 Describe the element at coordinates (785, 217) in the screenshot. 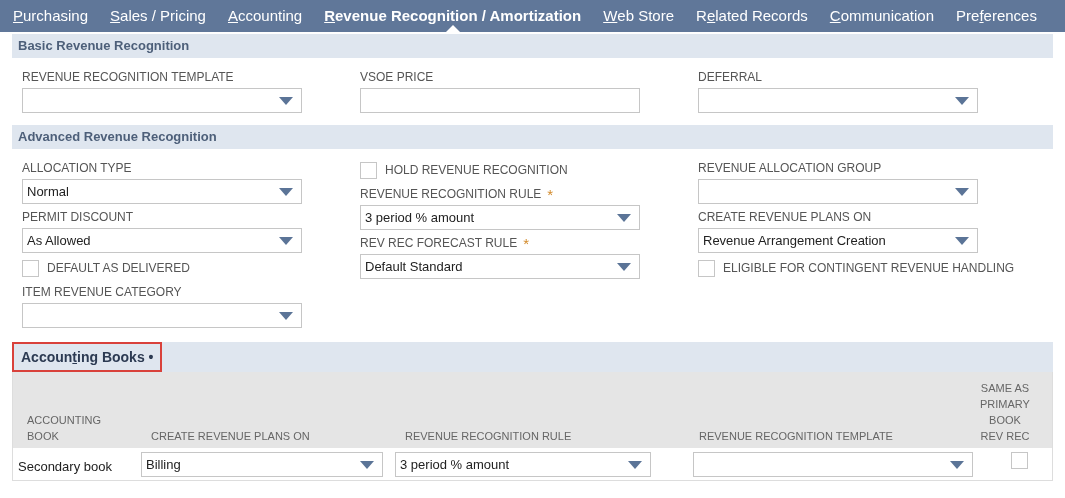

I see `field-label: CREATE REVENUE PLANS ON` at that location.